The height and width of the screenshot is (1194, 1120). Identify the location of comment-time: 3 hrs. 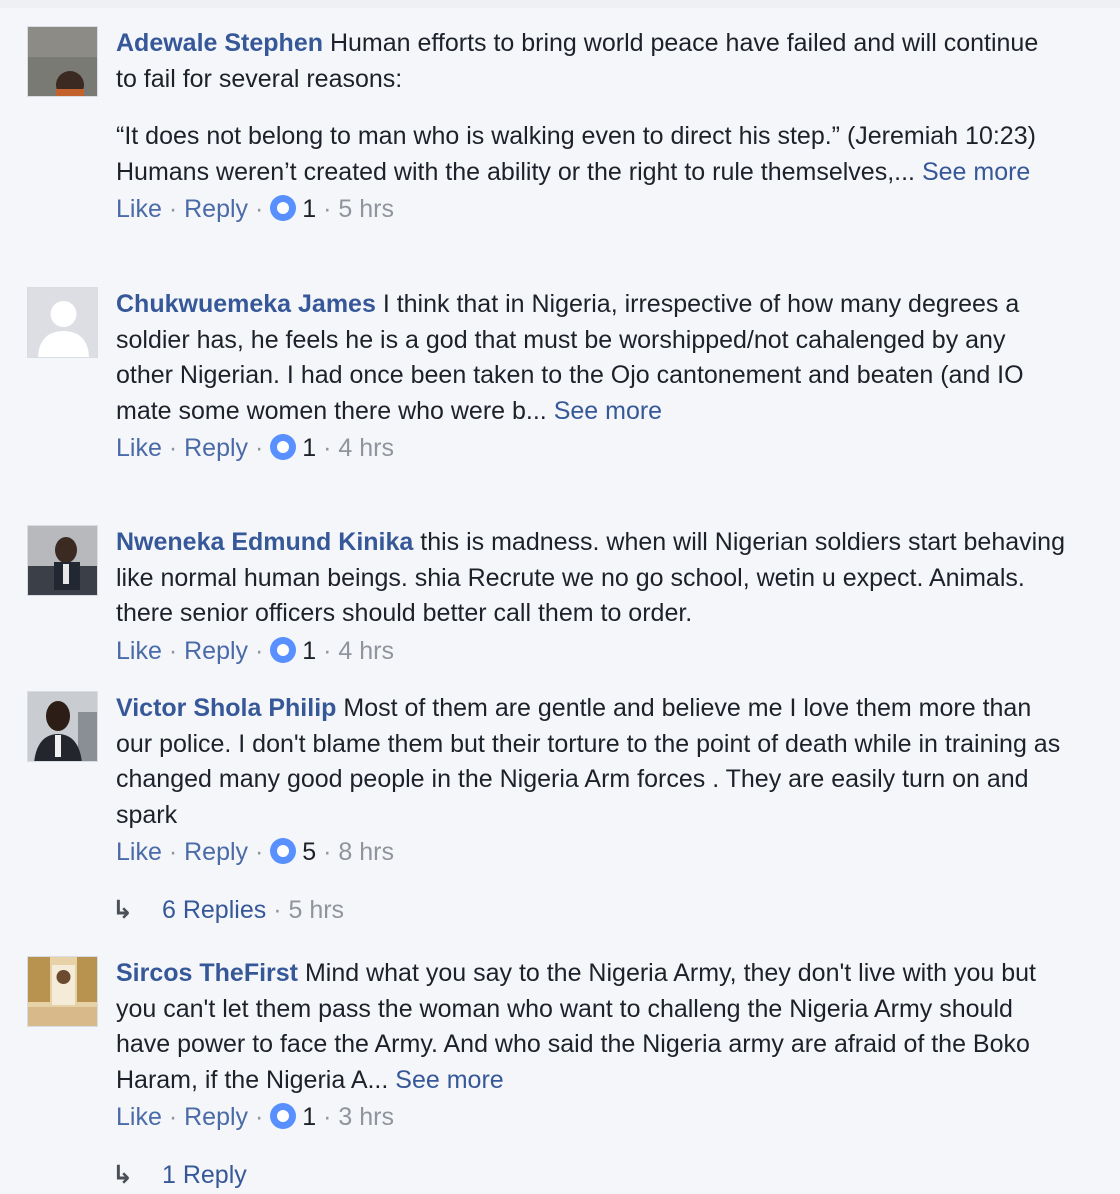
(366, 1117).